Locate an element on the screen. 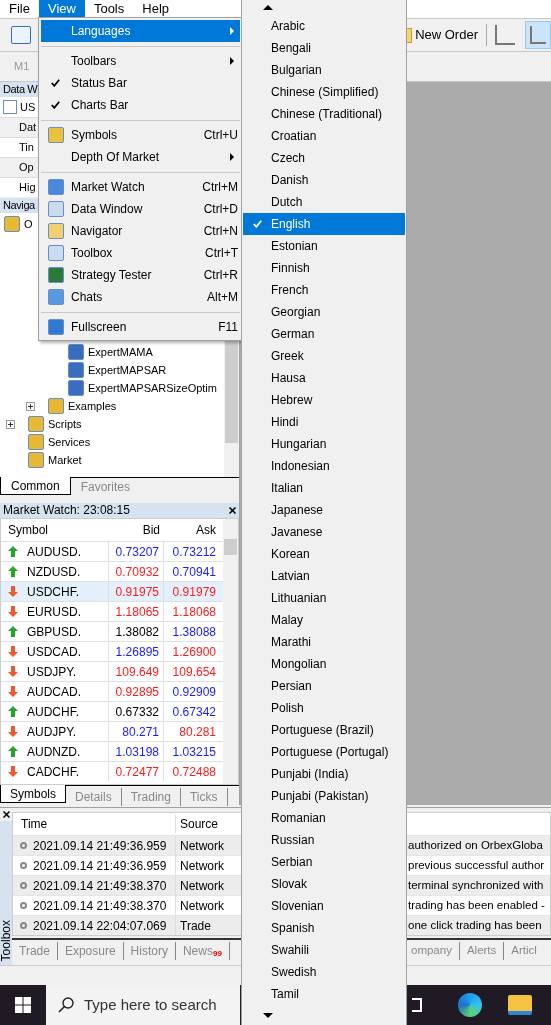  menu-item: Strategy Tester Ctrl+R is located at coordinates (140, 275).